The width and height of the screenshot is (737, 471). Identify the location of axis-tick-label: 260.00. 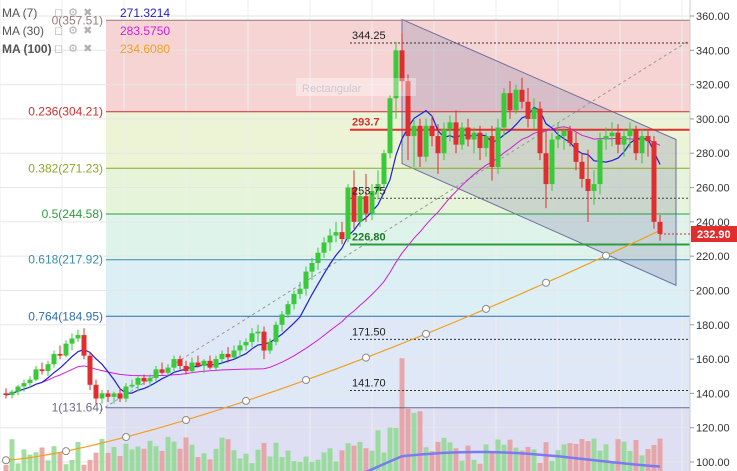
(713, 189).